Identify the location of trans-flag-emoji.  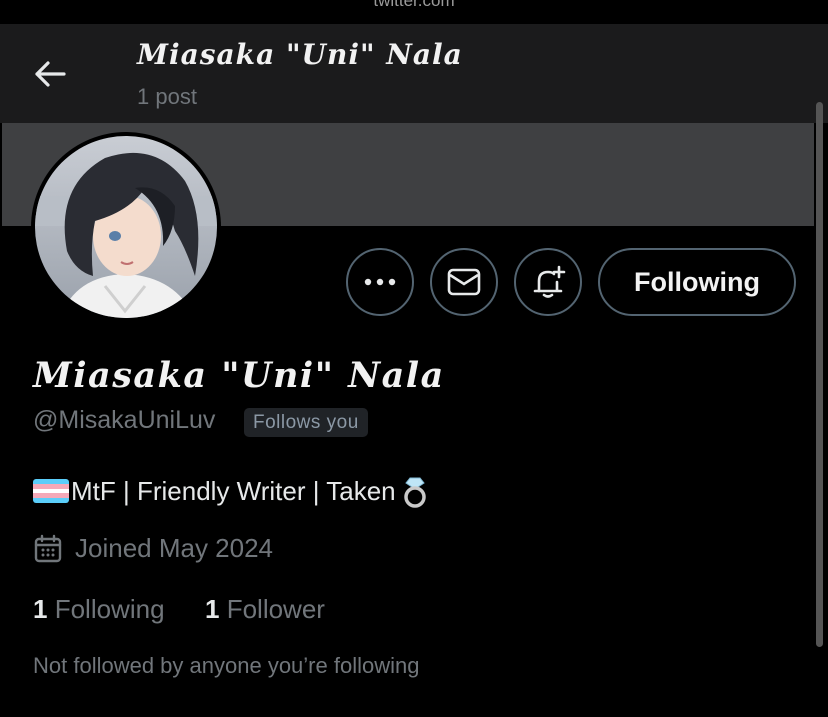
(51, 491).